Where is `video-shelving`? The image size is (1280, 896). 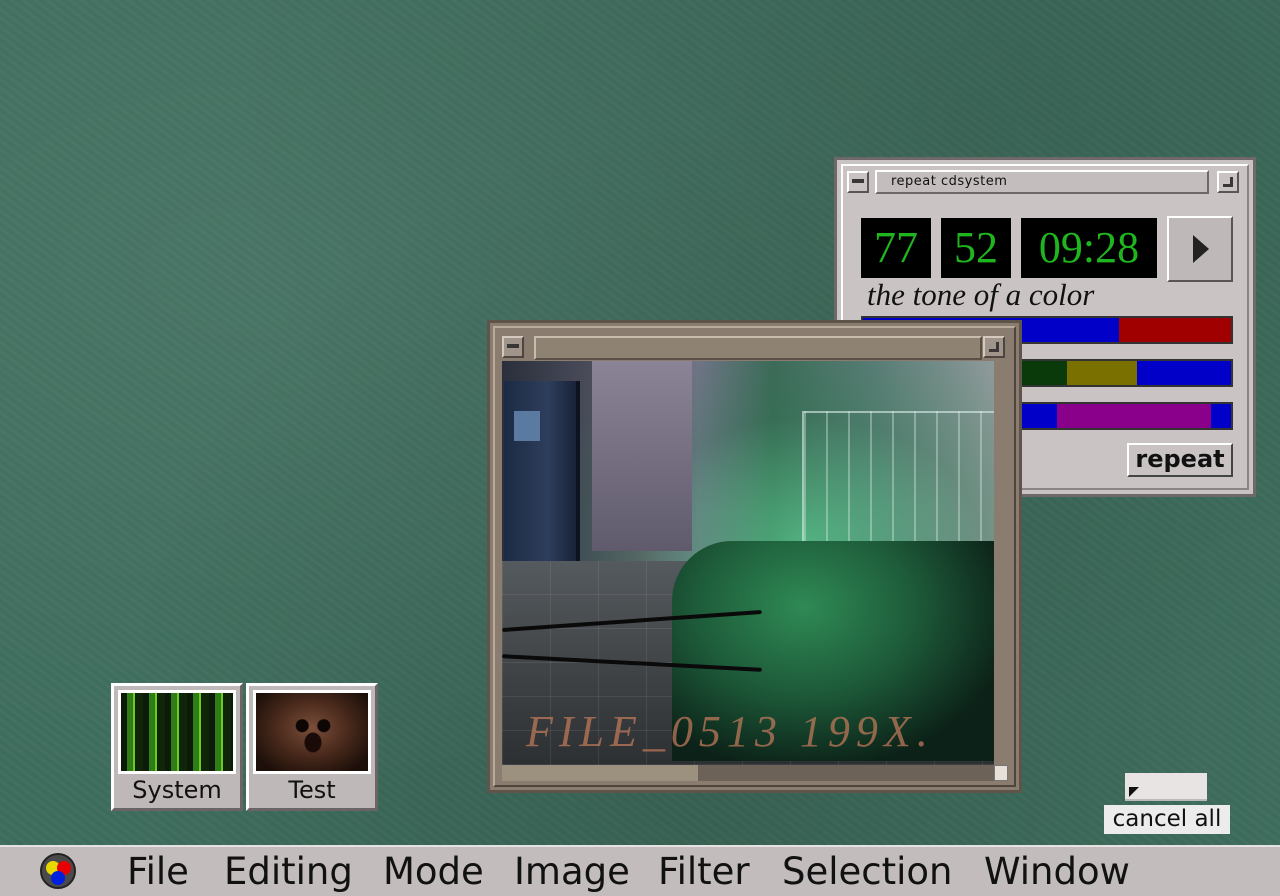
video-shelving is located at coordinates (898, 478).